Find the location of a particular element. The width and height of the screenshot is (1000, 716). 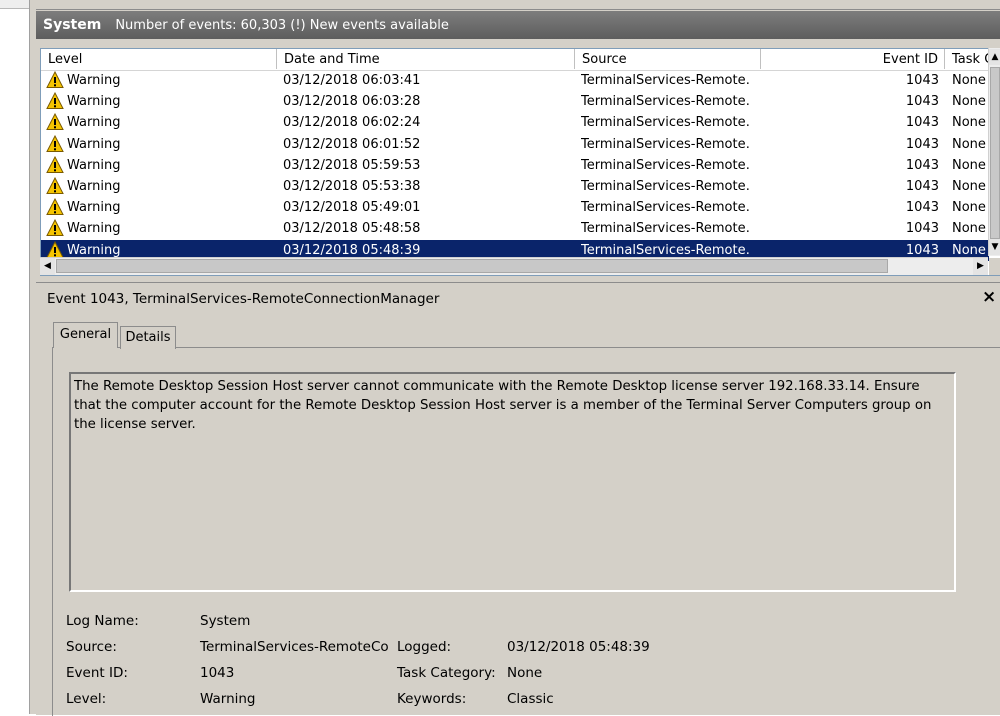

logged-label: Logged: is located at coordinates (424, 647).